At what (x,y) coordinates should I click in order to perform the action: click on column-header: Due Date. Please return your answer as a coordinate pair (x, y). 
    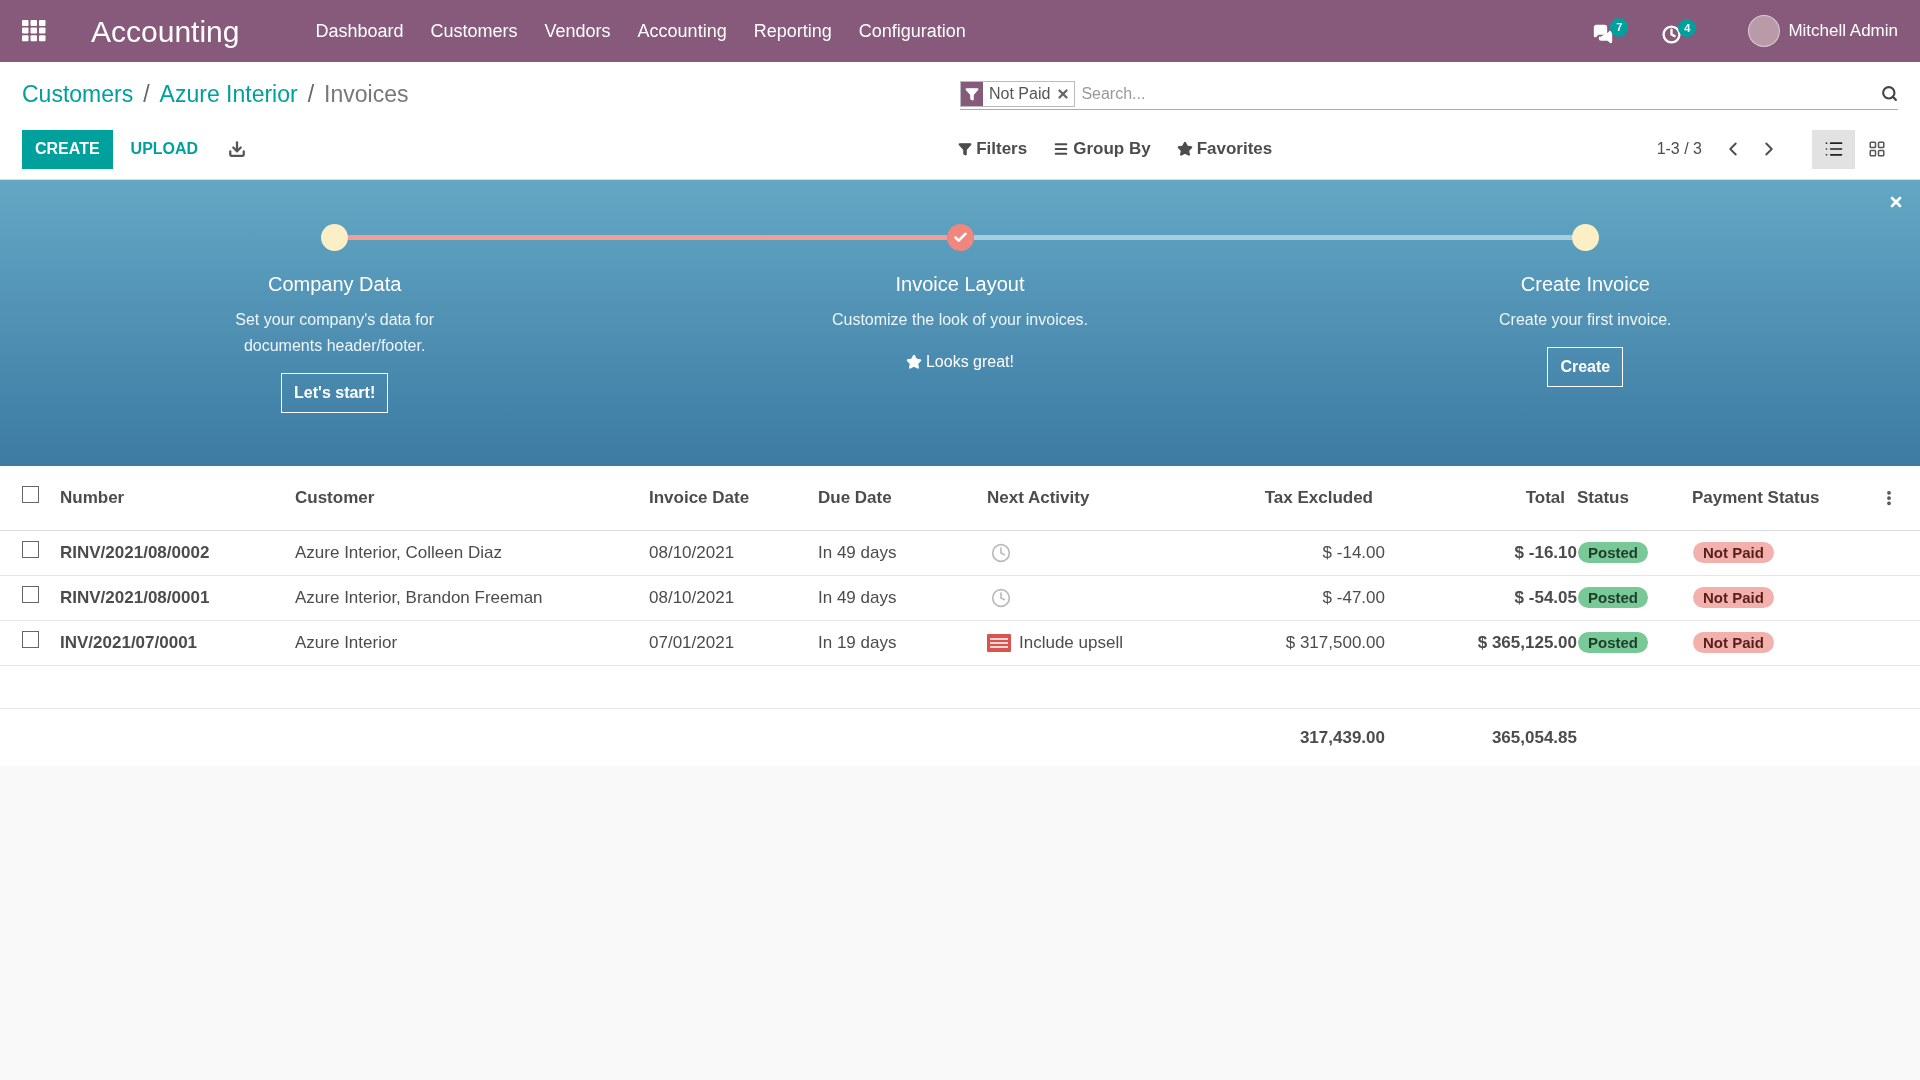
    Looking at the image, I should click on (855, 497).